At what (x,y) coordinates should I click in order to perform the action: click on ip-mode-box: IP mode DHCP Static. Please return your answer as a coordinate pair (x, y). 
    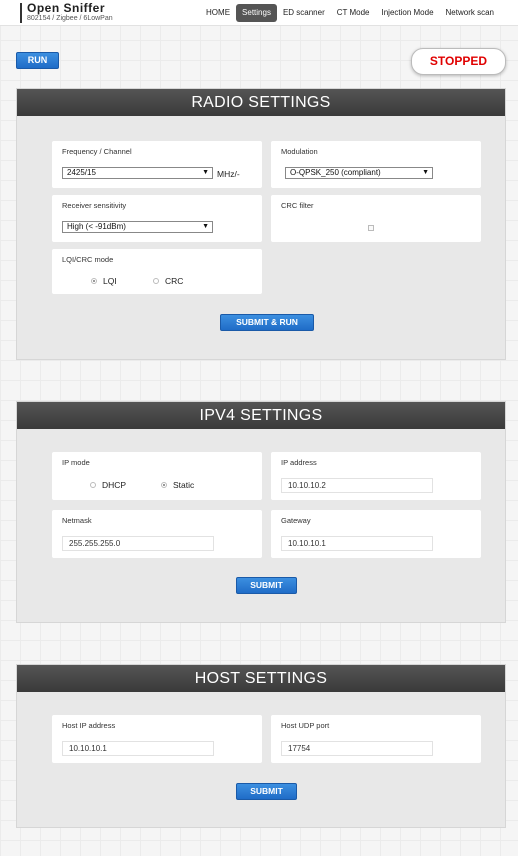
    Looking at the image, I should click on (157, 476).